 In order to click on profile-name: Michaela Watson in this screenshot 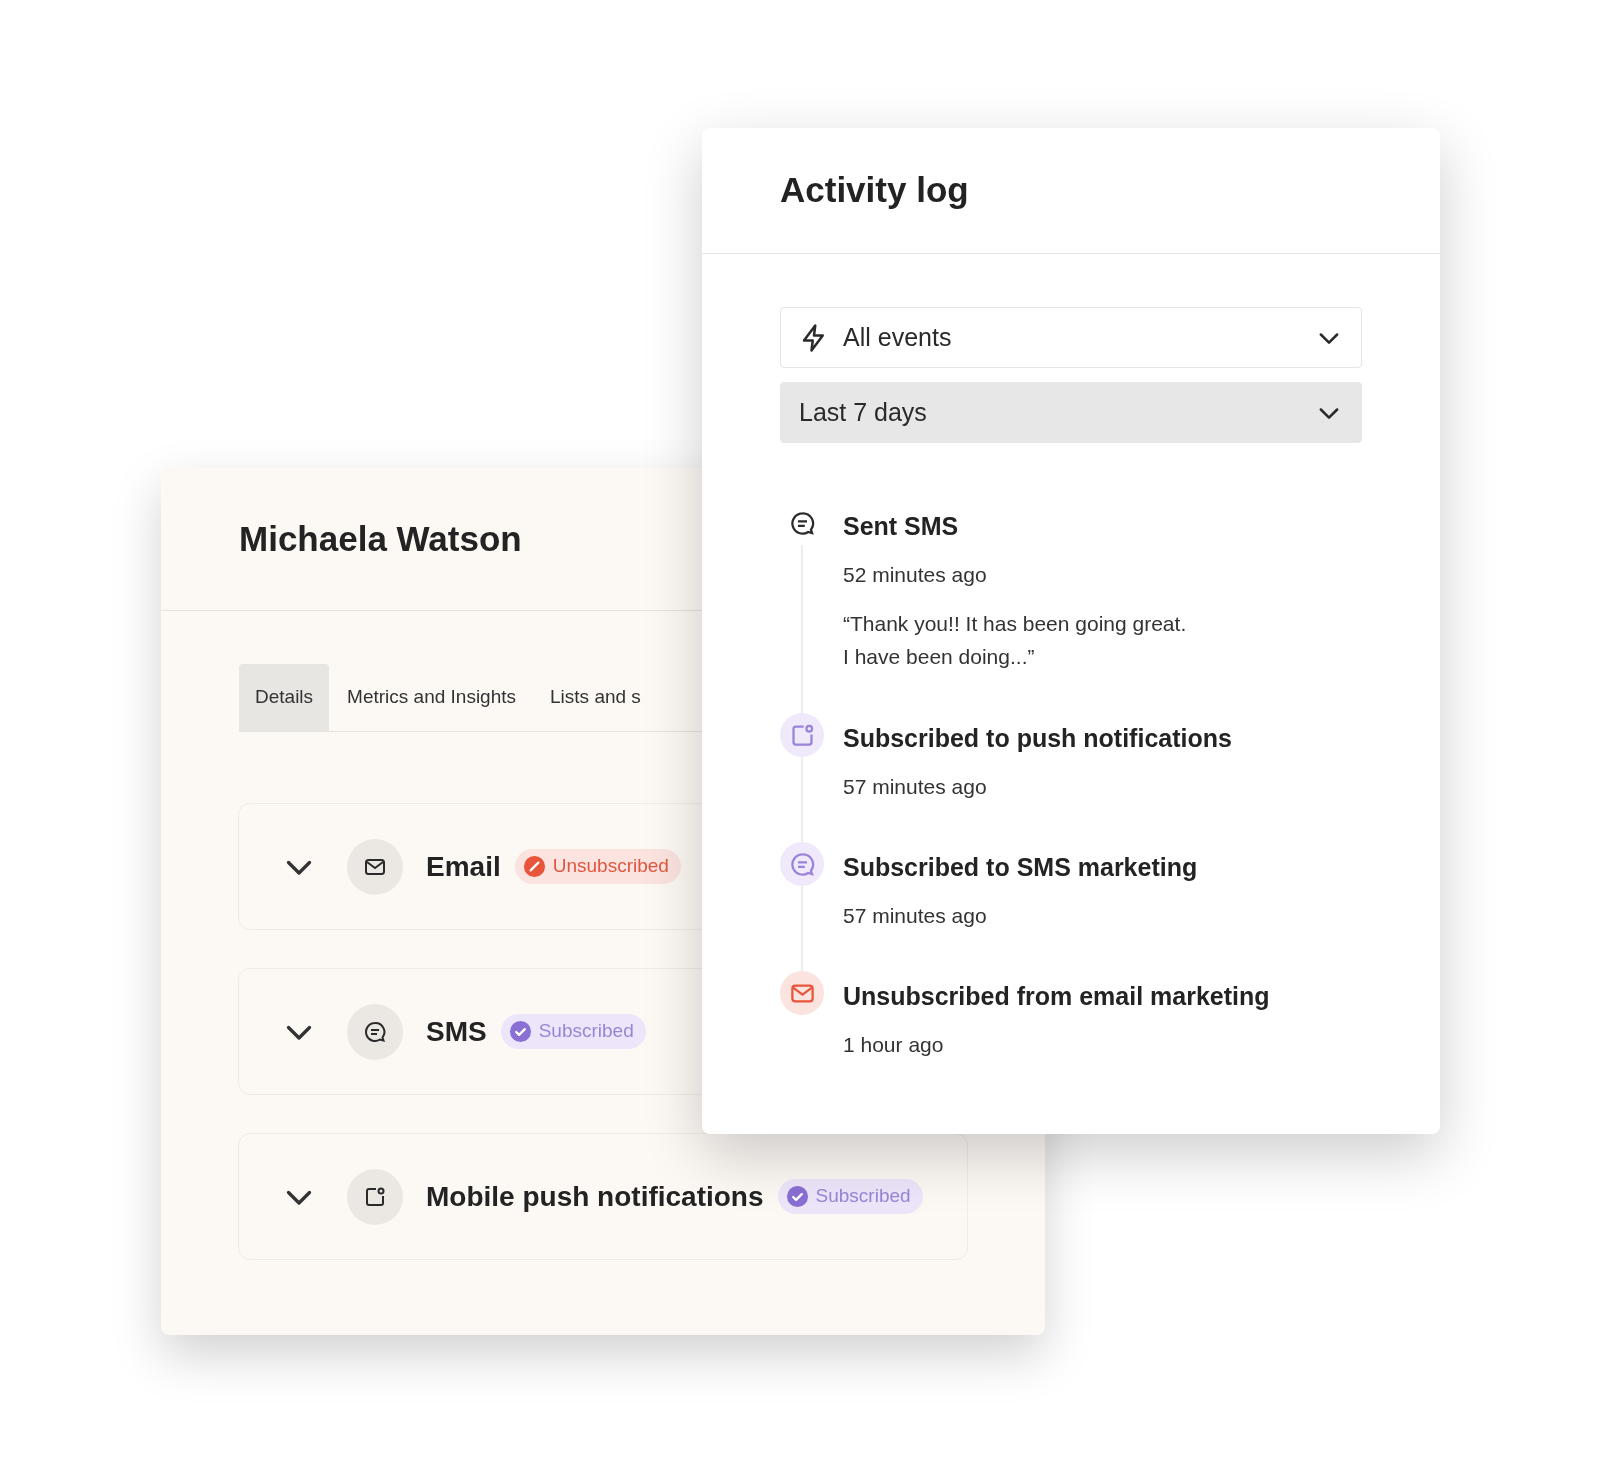, I will do `click(380, 538)`.